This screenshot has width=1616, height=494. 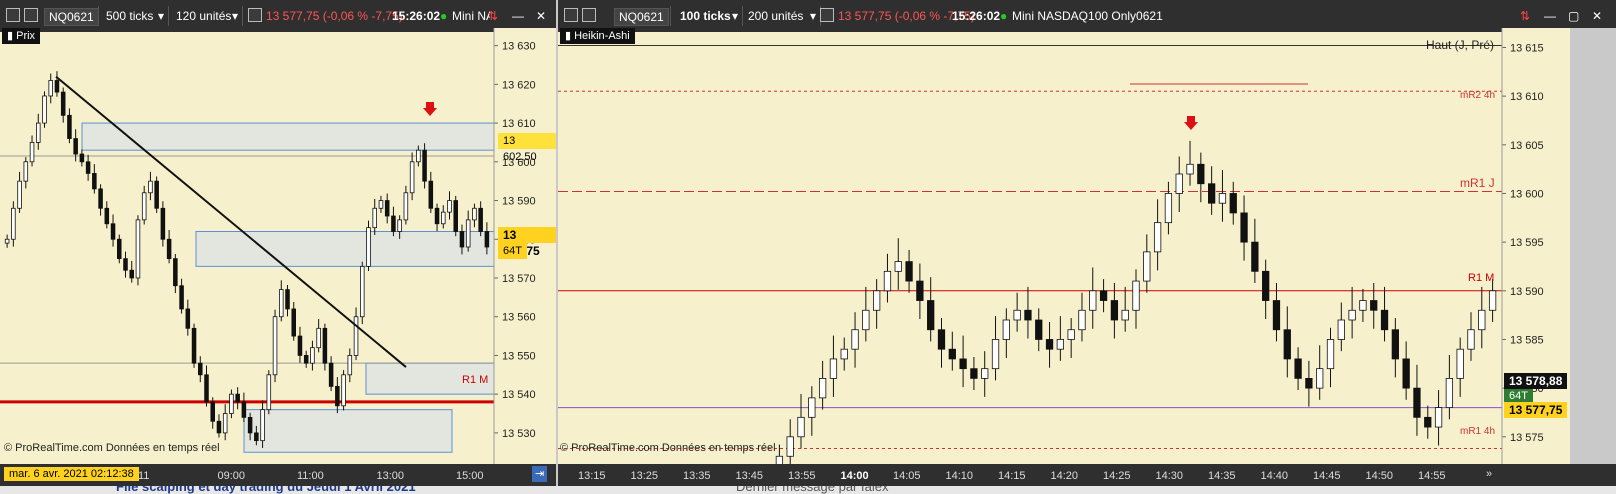 What do you see at coordinates (231, 476) in the screenshot?
I see `x-tick-label: 09:00` at bounding box center [231, 476].